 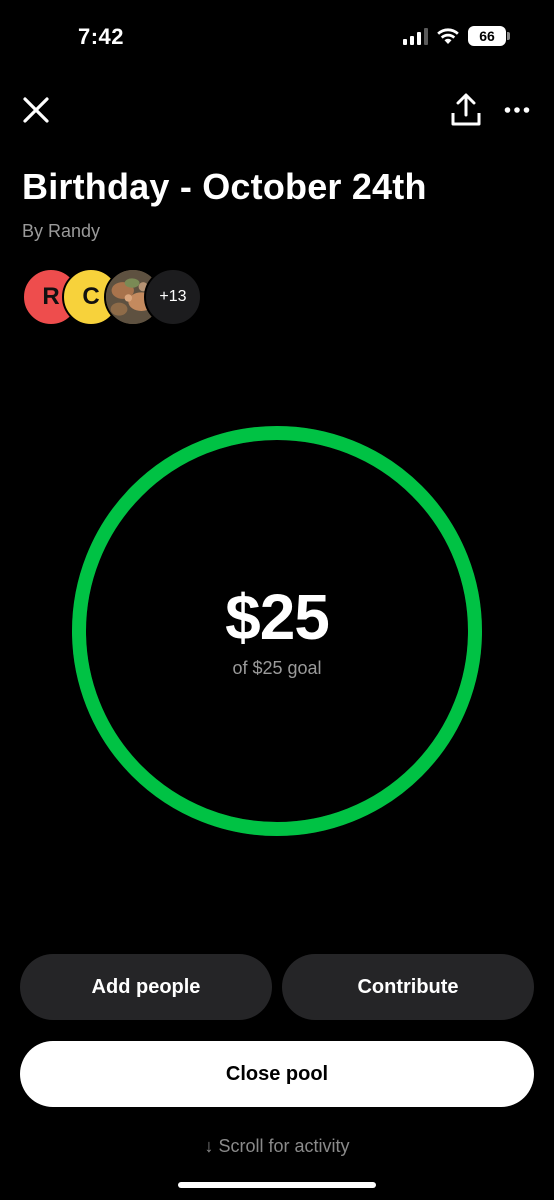 I want to click on share-button, so click(x=466, y=110).